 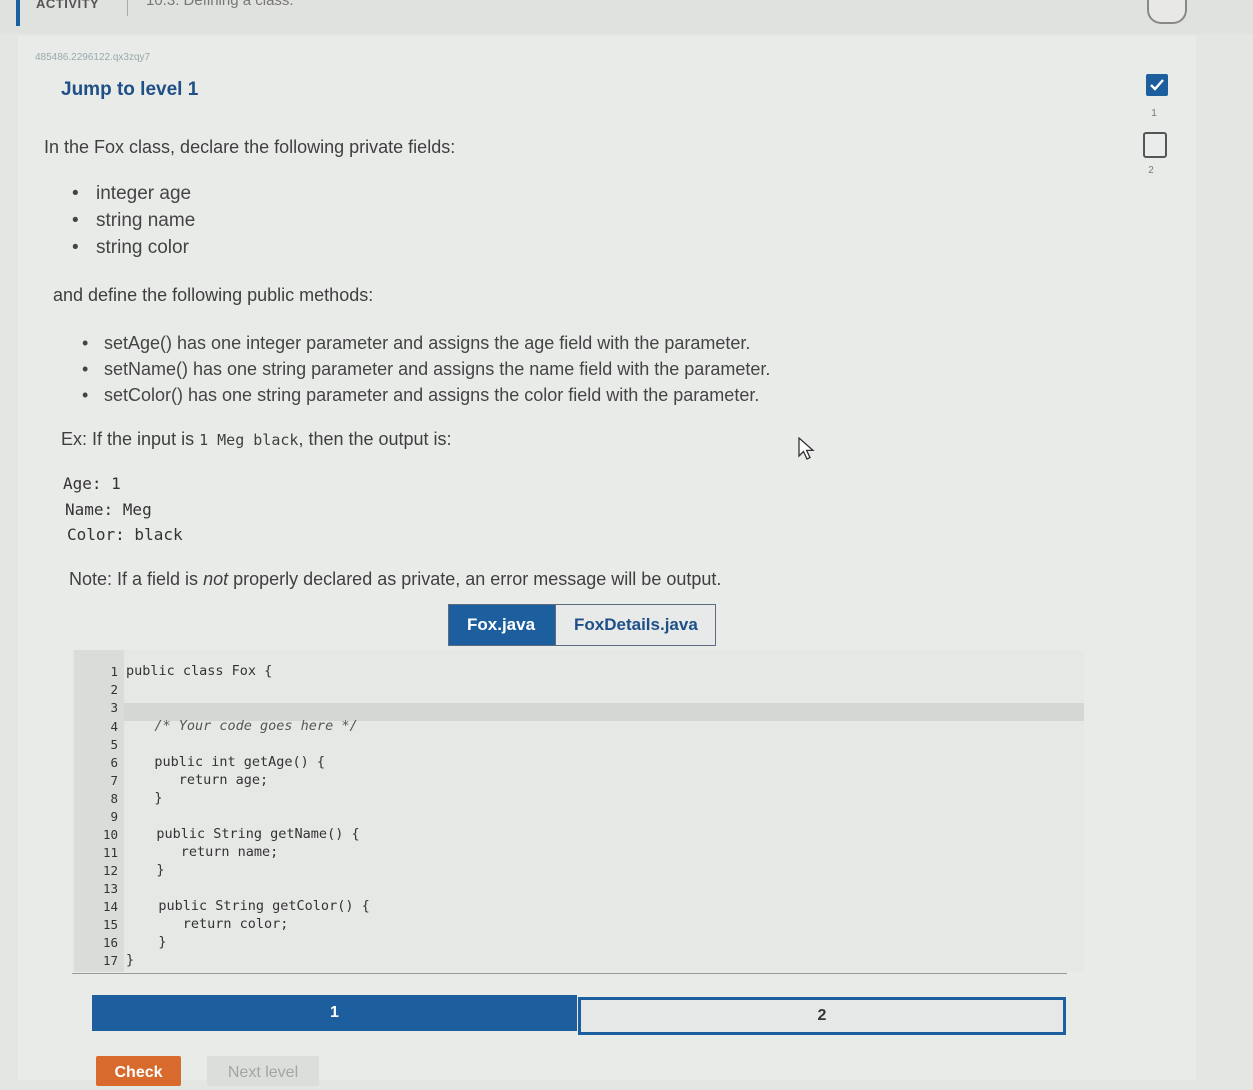 What do you see at coordinates (1155, 145) in the screenshot?
I see `level-2-checkbox` at bounding box center [1155, 145].